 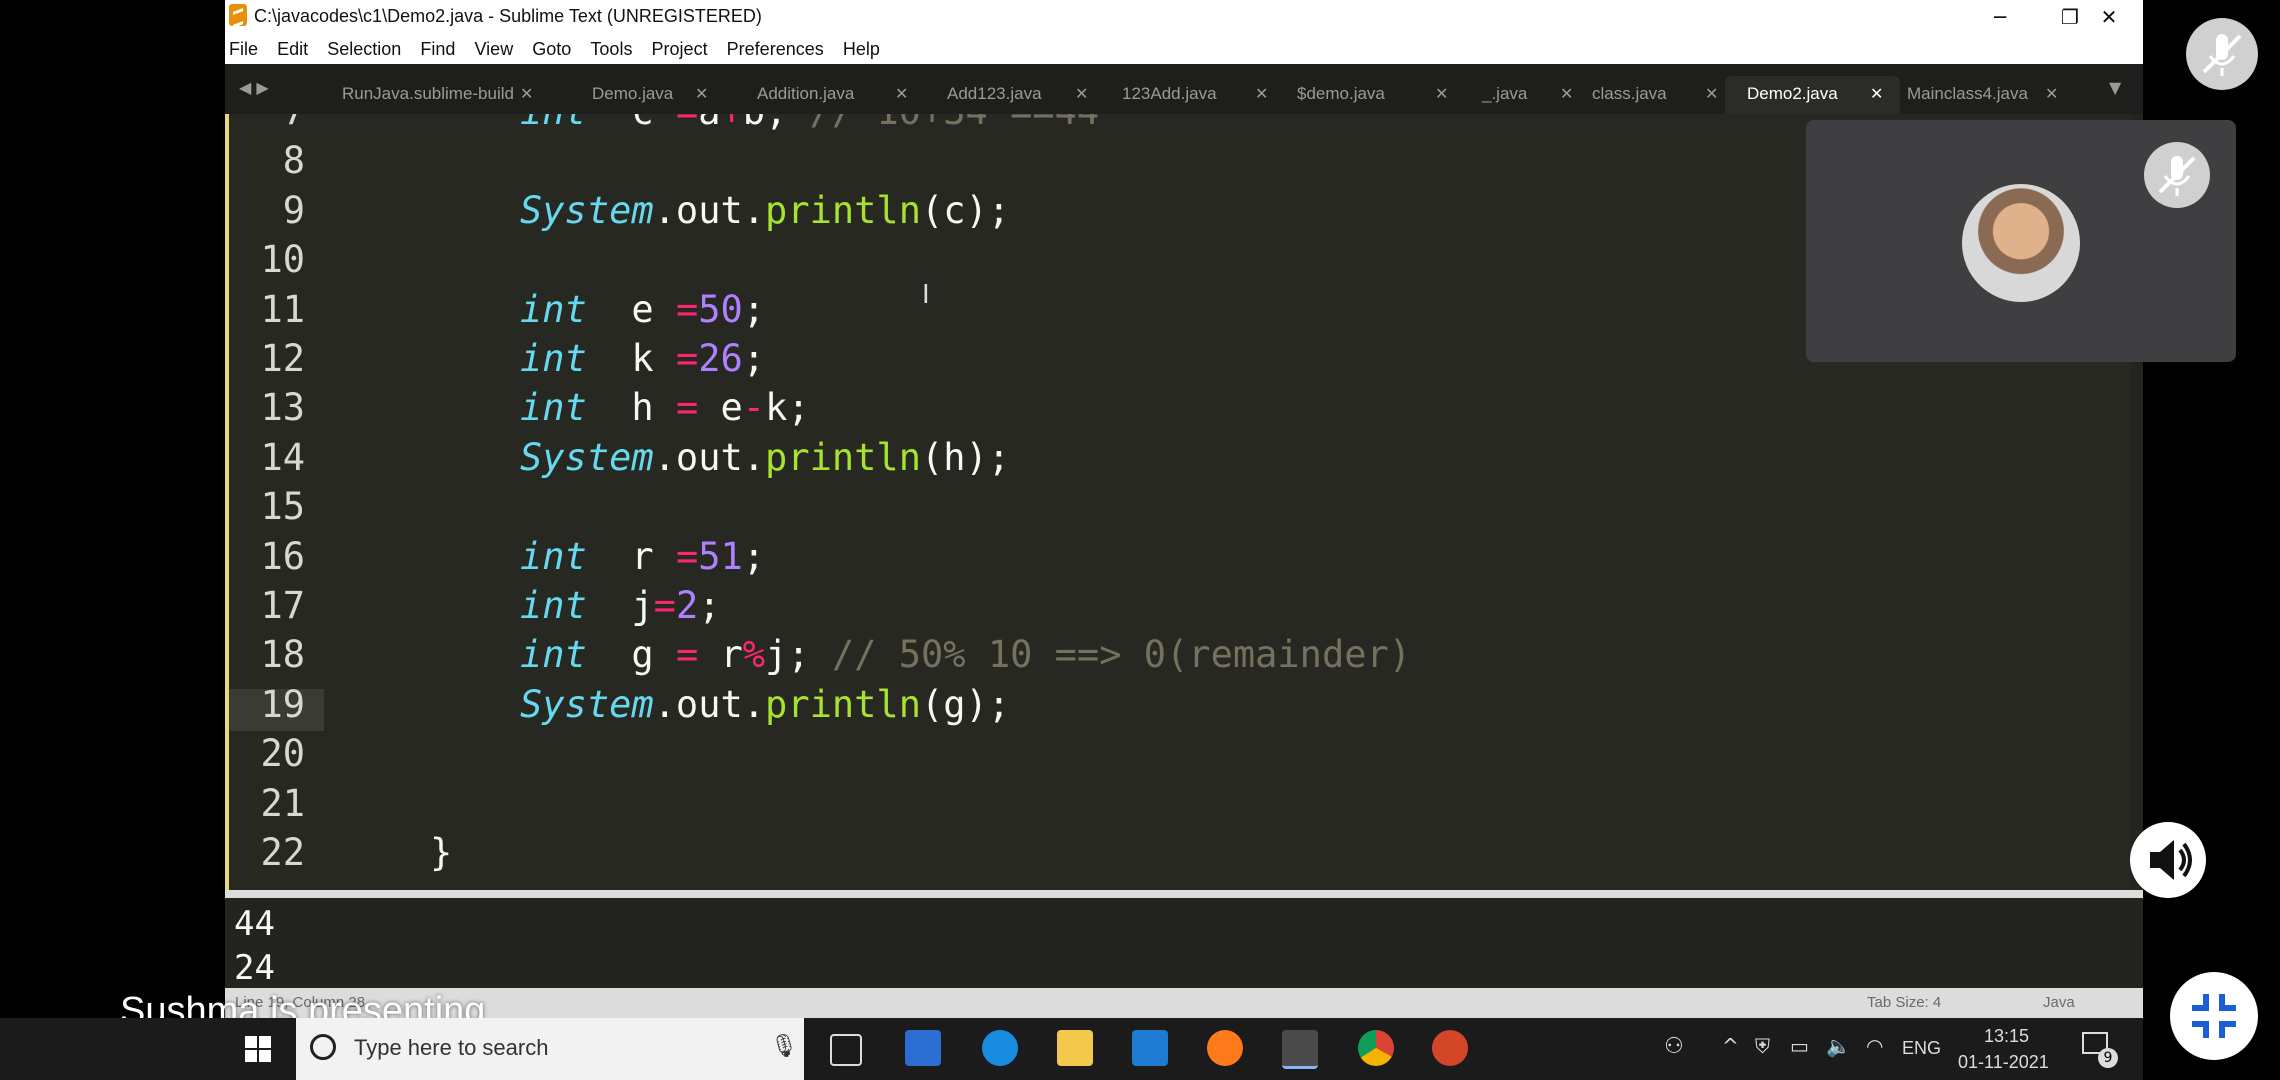 What do you see at coordinates (1904, 1002) in the screenshot?
I see `tab-size: Tab Size: 4` at bounding box center [1904, 1002].